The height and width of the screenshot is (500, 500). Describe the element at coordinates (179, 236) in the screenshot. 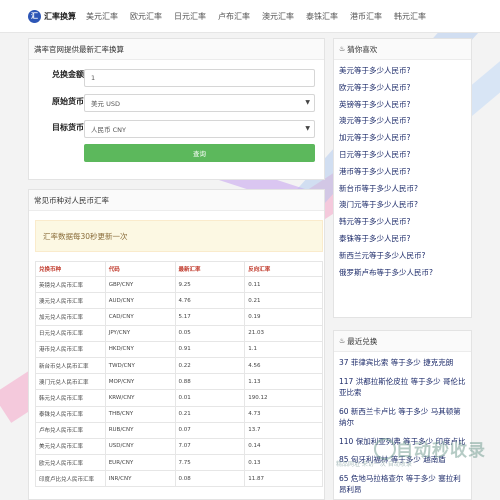

I see `update-notice: 汇率数据每30秒更新一次` at that location.